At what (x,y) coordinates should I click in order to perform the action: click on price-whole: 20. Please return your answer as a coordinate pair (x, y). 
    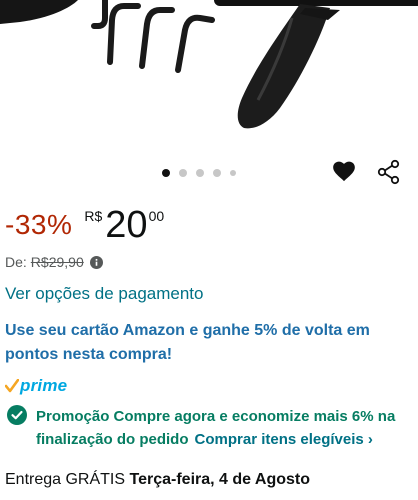
    Looking at the image, I should click on (126, 225).